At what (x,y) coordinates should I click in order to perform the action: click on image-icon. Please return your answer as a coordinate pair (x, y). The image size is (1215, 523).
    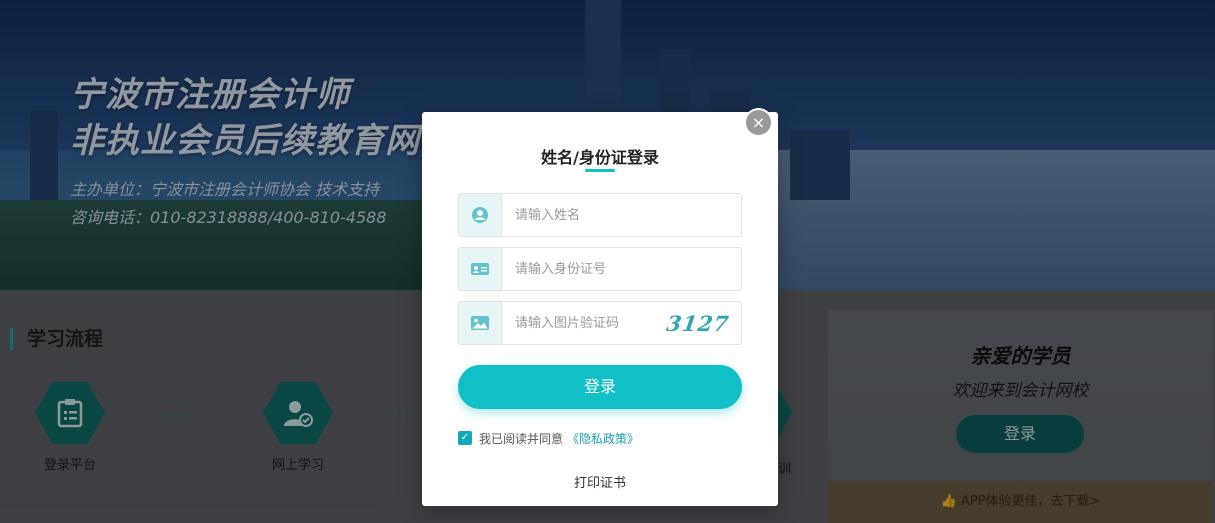
    Looking at the image, I should click on (480, 323).